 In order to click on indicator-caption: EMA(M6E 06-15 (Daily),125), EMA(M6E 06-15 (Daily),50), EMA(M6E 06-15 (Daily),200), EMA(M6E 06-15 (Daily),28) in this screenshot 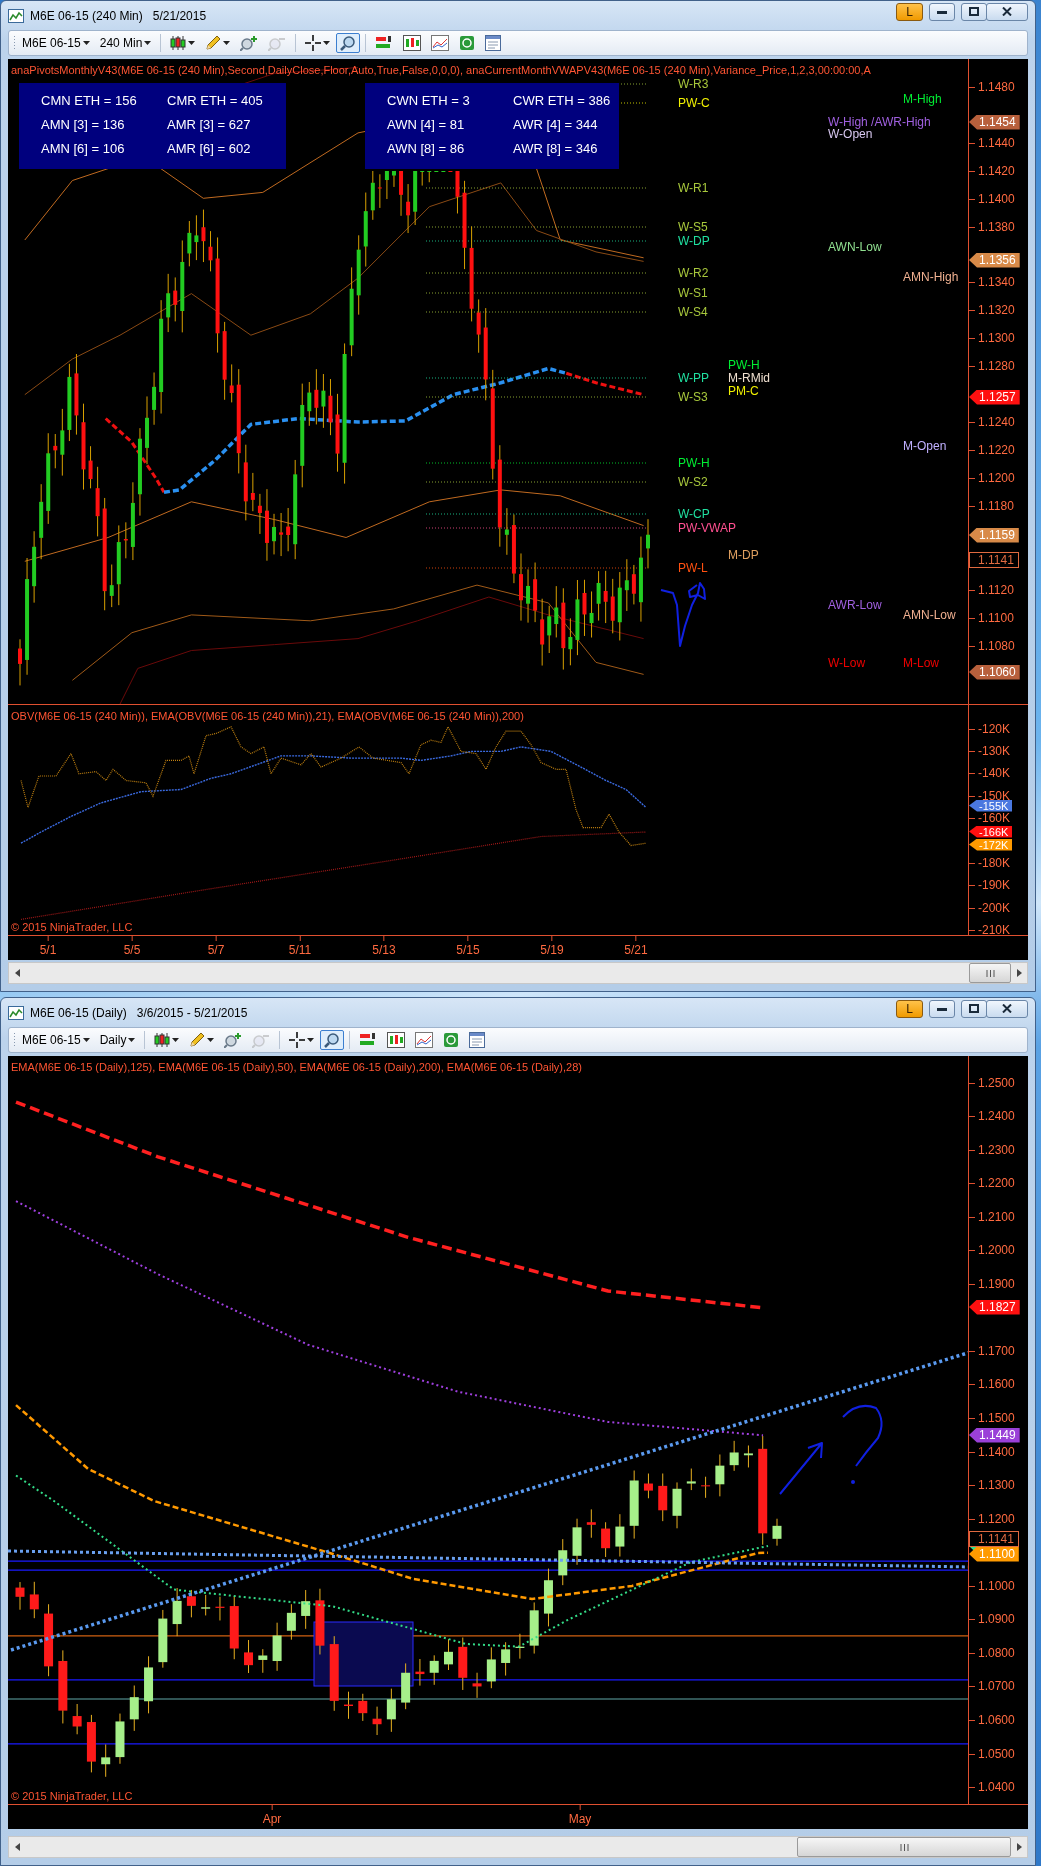, I will do `click(296, 1067)`.